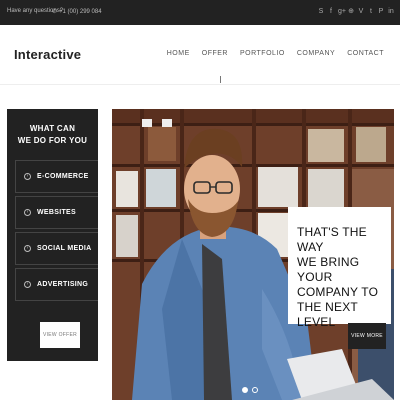 This screenshot has height=400, width=400. Describe the element at coordinates (321, 11) in the screenshot. I see `skype-icon: S` at that location.